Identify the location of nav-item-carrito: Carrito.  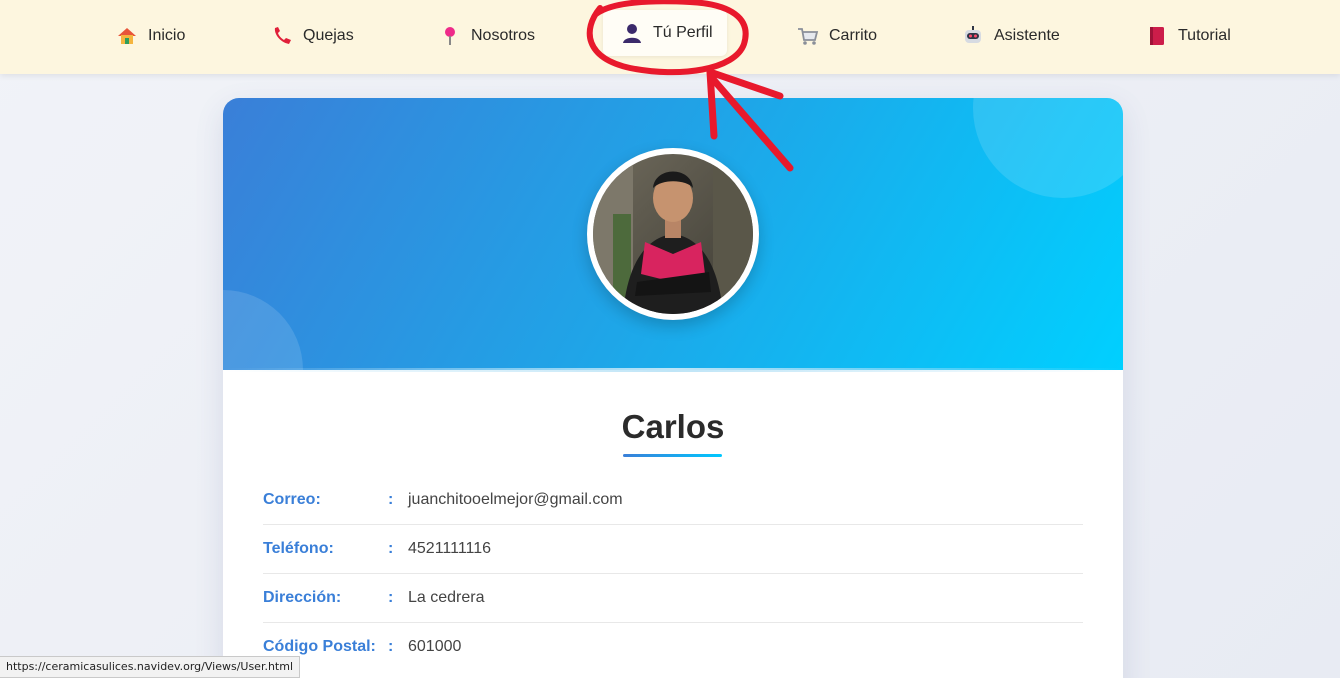
(837, 36).